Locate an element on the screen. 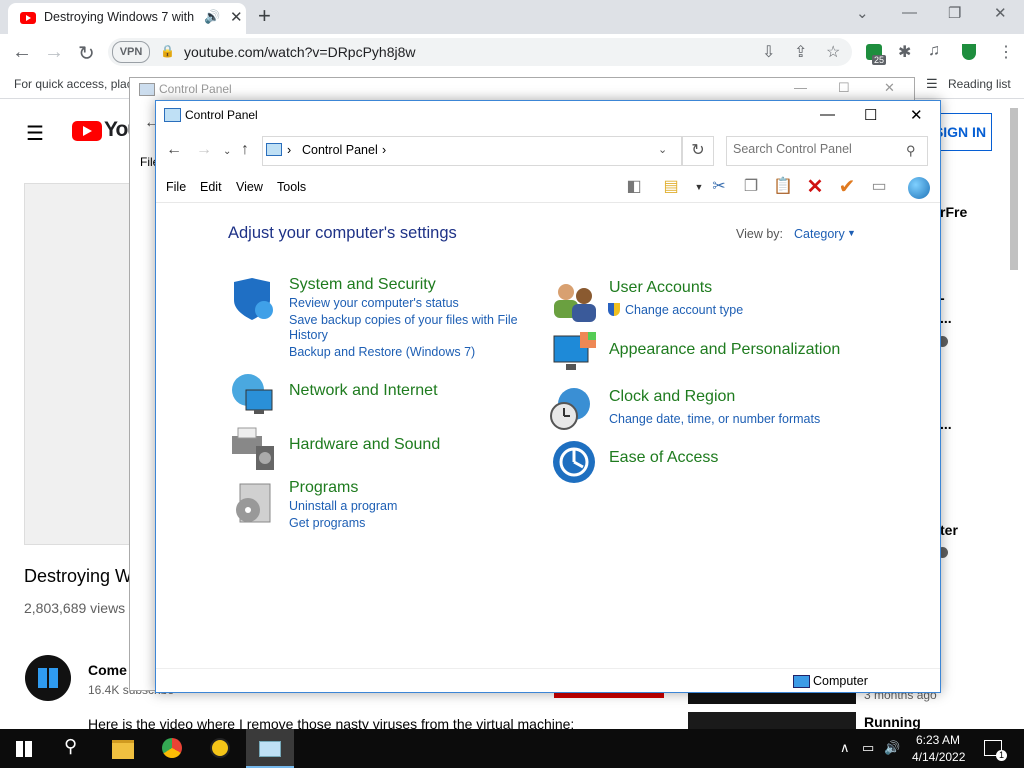 The height and width of the screenshot is (768, 1024). new-tab-button: + is located at coordinates (264, 16).